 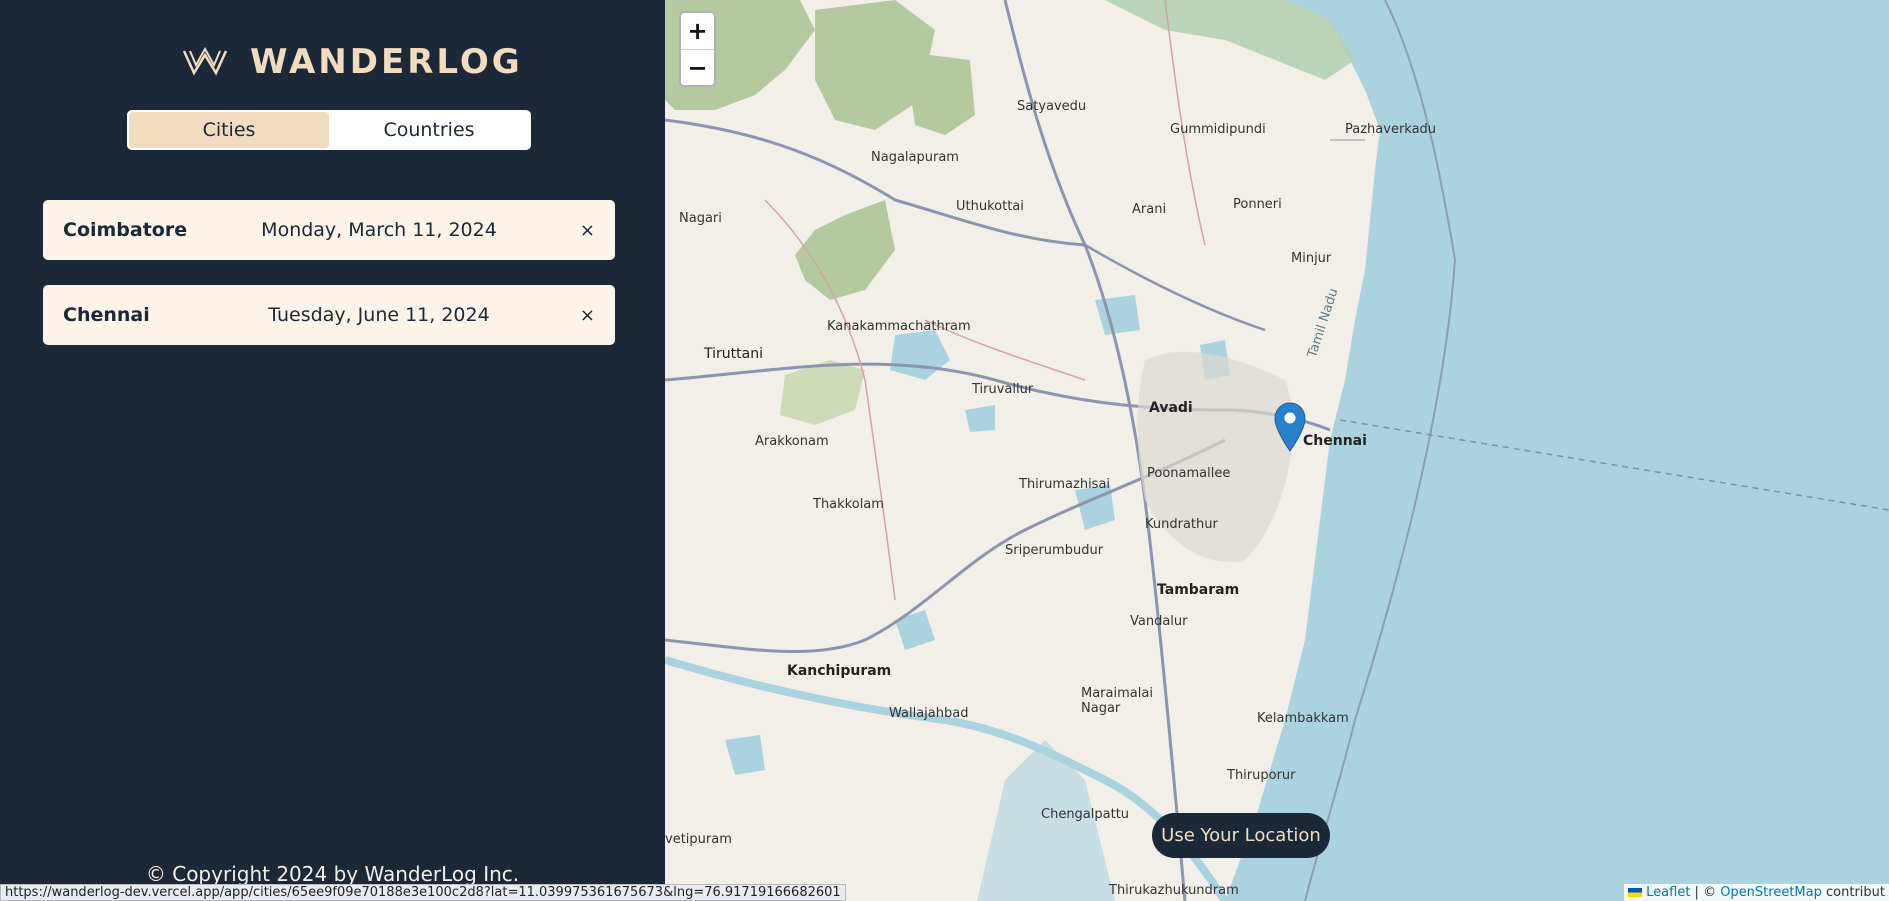 I want to click on logo: WANDERLOG, so click(x=352, y=62).